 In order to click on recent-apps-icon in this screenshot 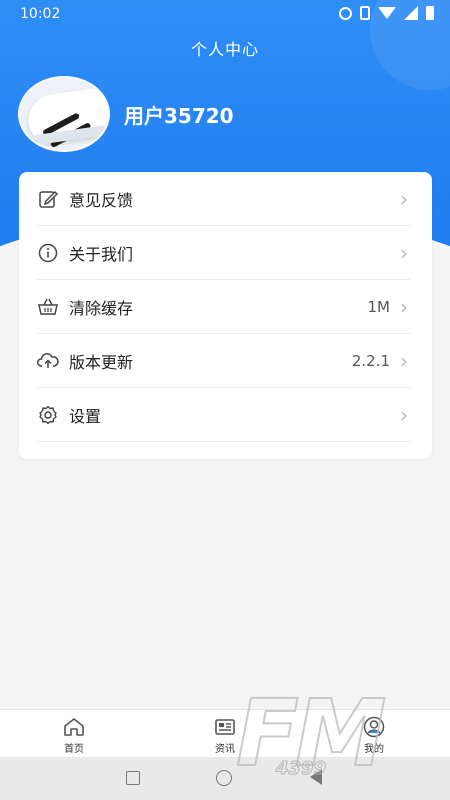, I will do `click(133, 778)`.